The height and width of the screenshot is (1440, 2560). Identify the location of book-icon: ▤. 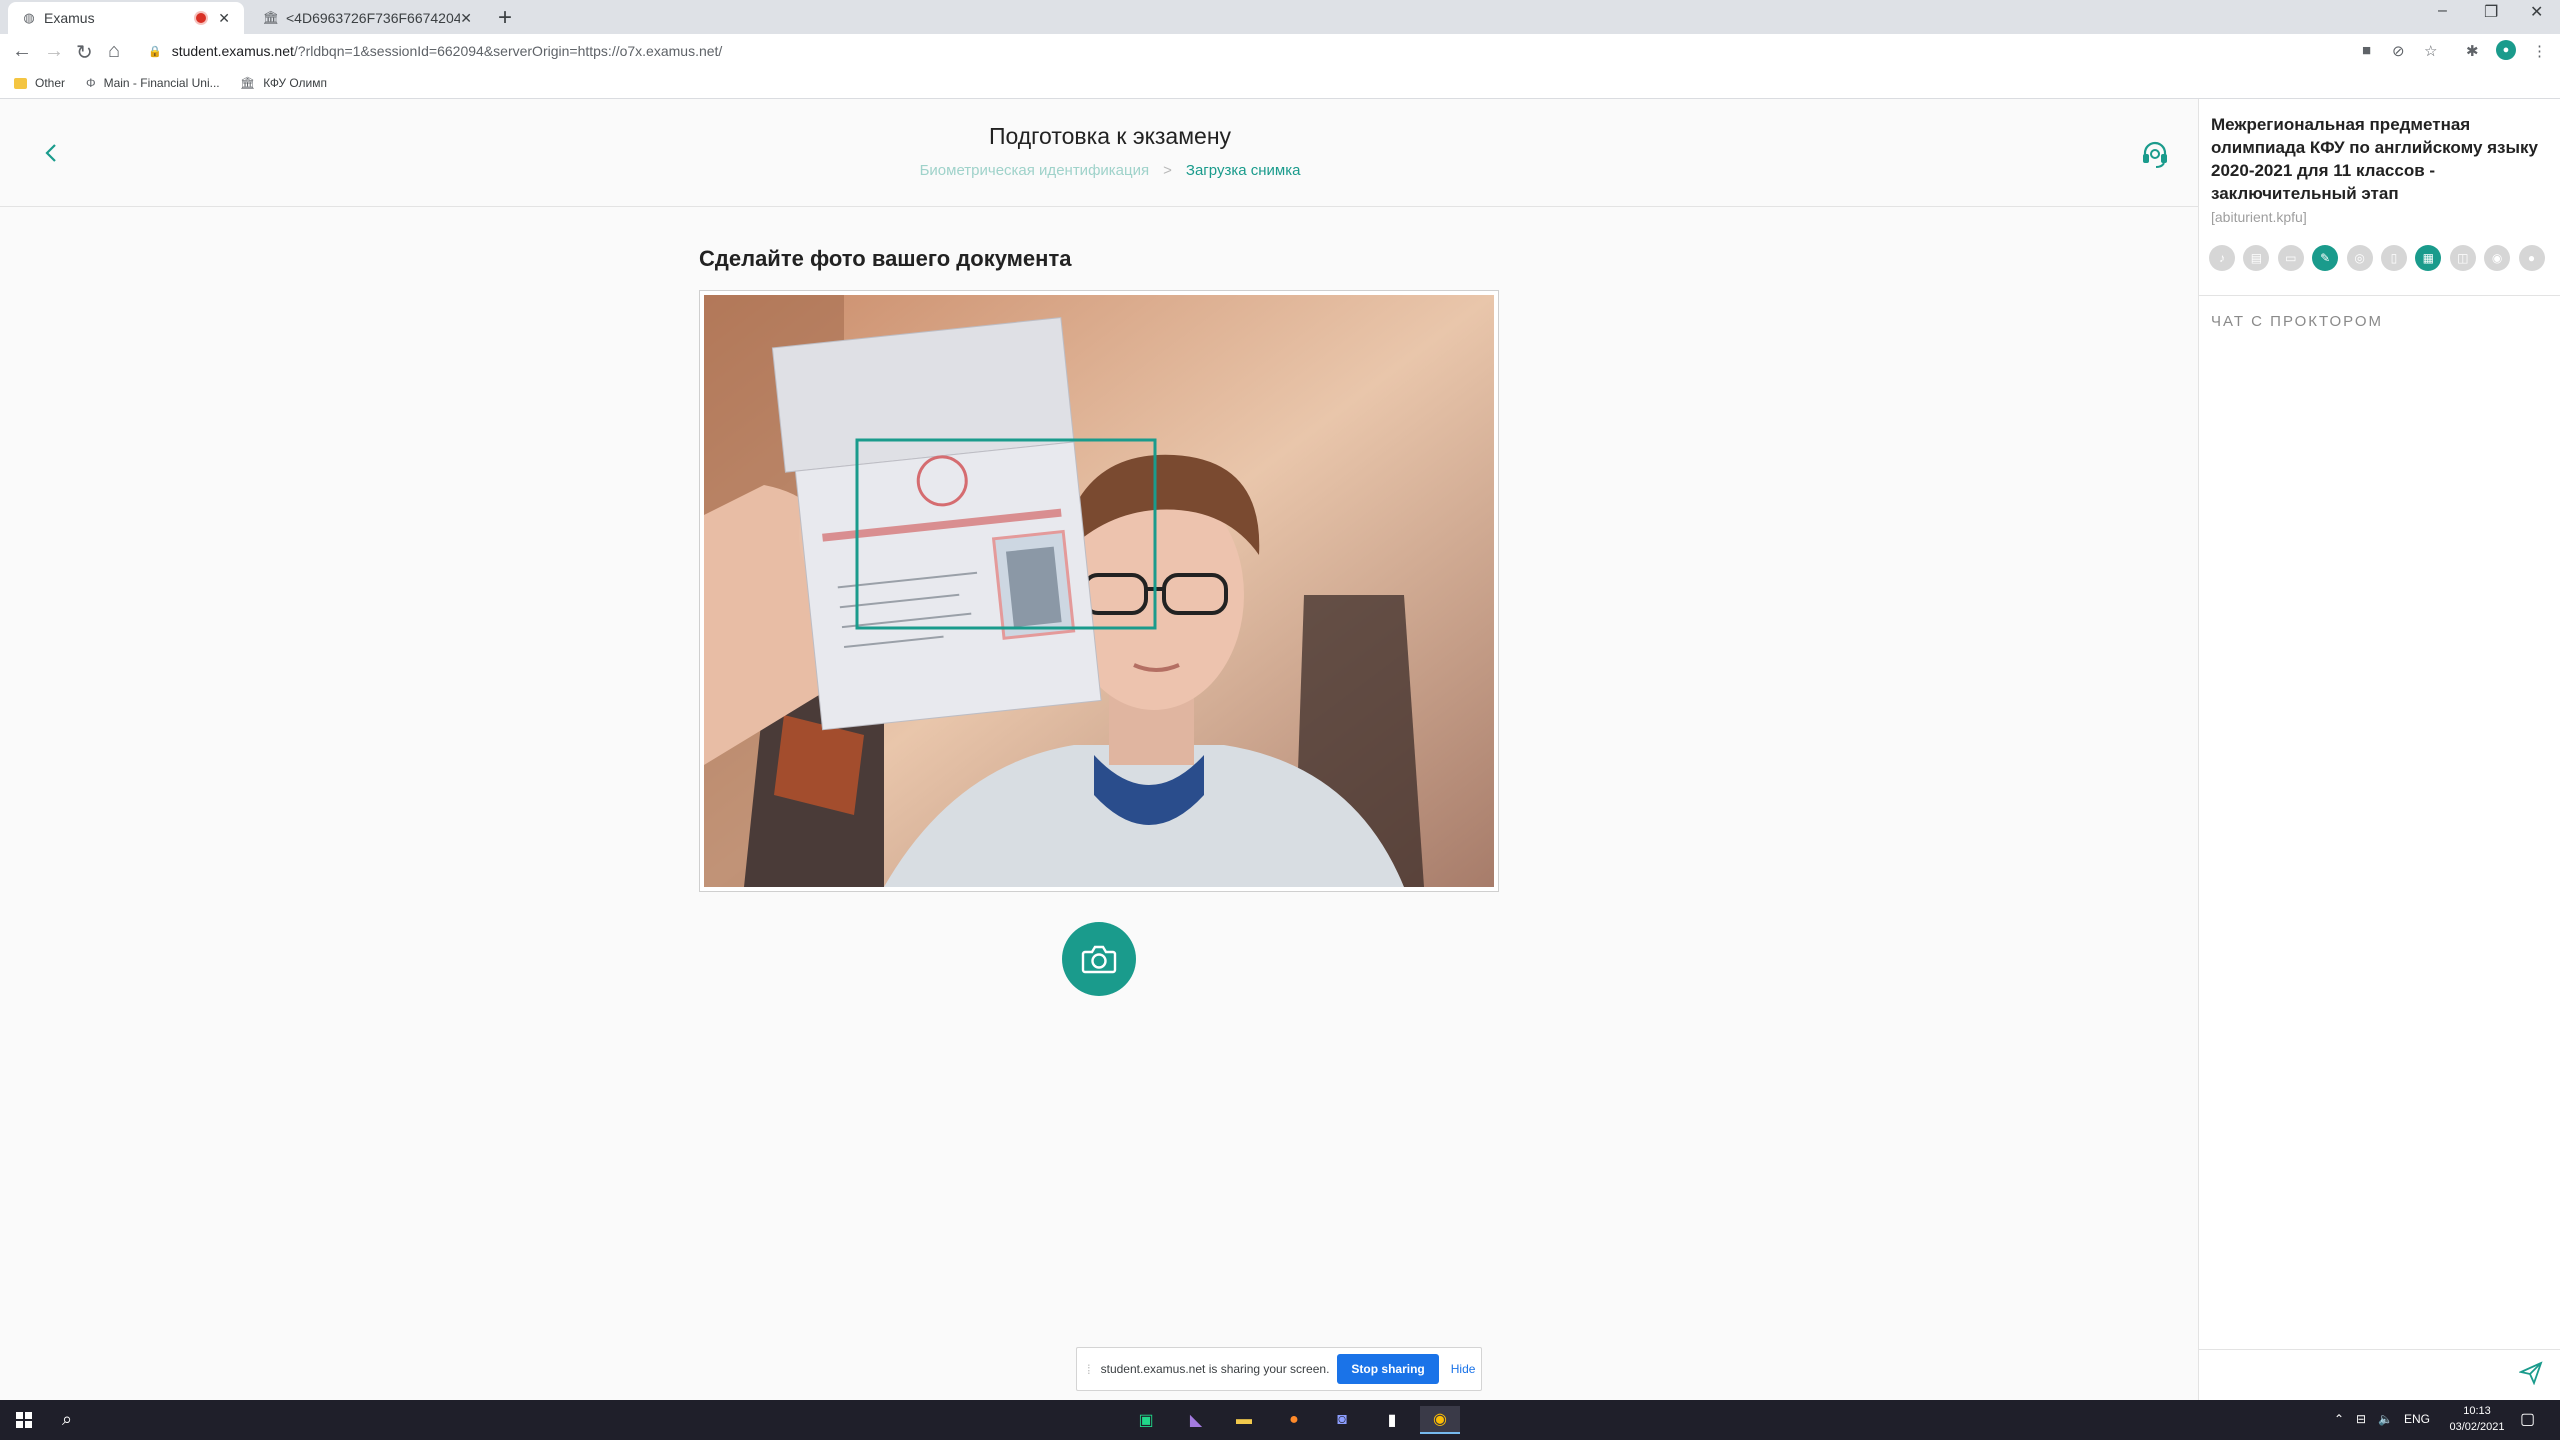
(2256, 258).